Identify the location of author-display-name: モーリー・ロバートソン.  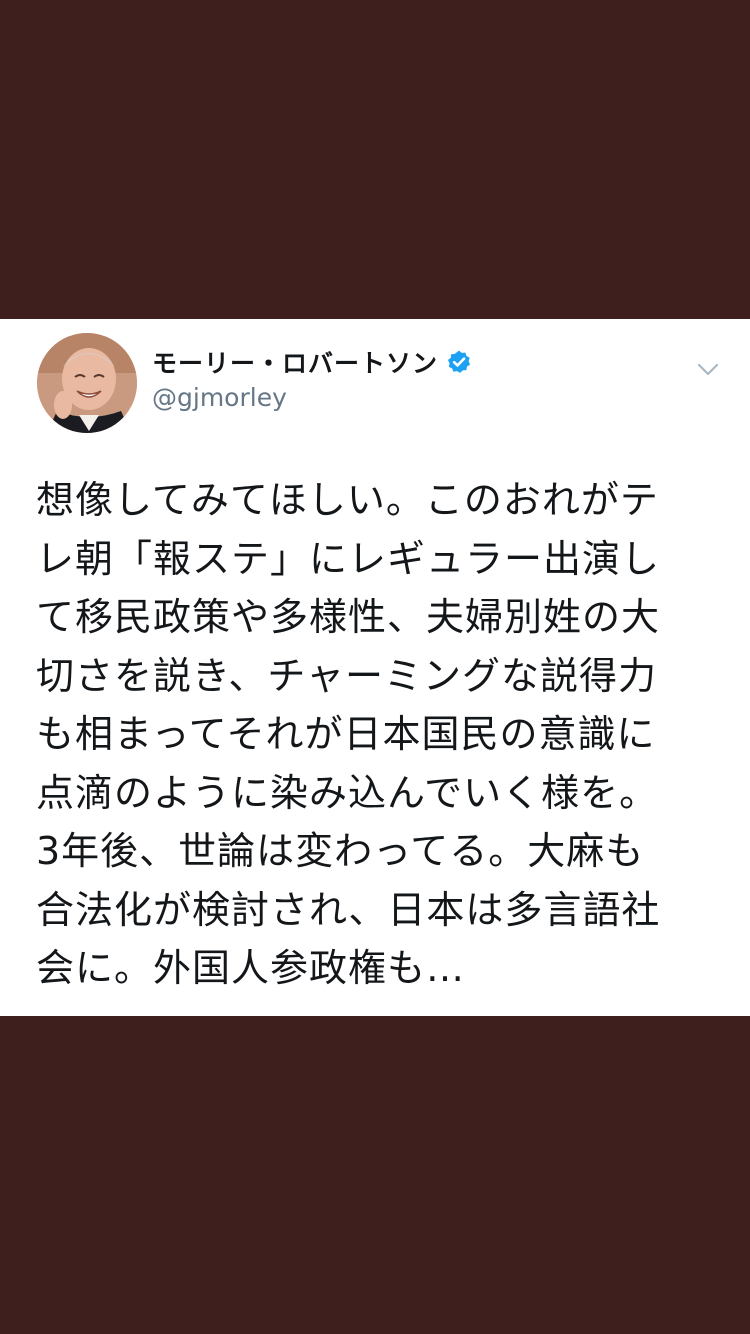
(312, 362).